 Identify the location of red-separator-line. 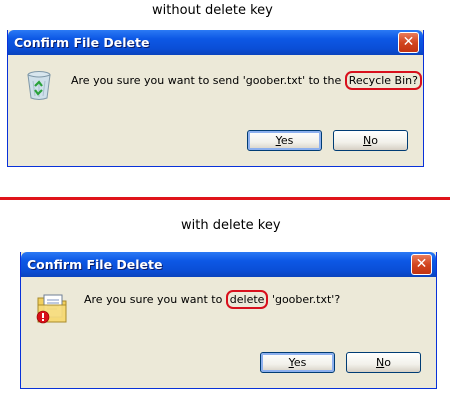
(225, 198).